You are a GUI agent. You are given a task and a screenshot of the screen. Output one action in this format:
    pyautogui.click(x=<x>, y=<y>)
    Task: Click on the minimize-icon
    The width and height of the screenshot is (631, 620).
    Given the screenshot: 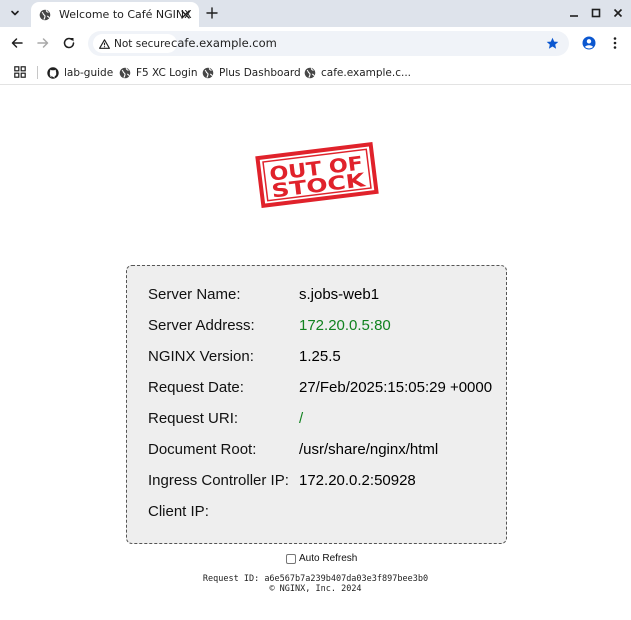 What is the action you would take?
    pyautogui.click(x=574, y=13)
    